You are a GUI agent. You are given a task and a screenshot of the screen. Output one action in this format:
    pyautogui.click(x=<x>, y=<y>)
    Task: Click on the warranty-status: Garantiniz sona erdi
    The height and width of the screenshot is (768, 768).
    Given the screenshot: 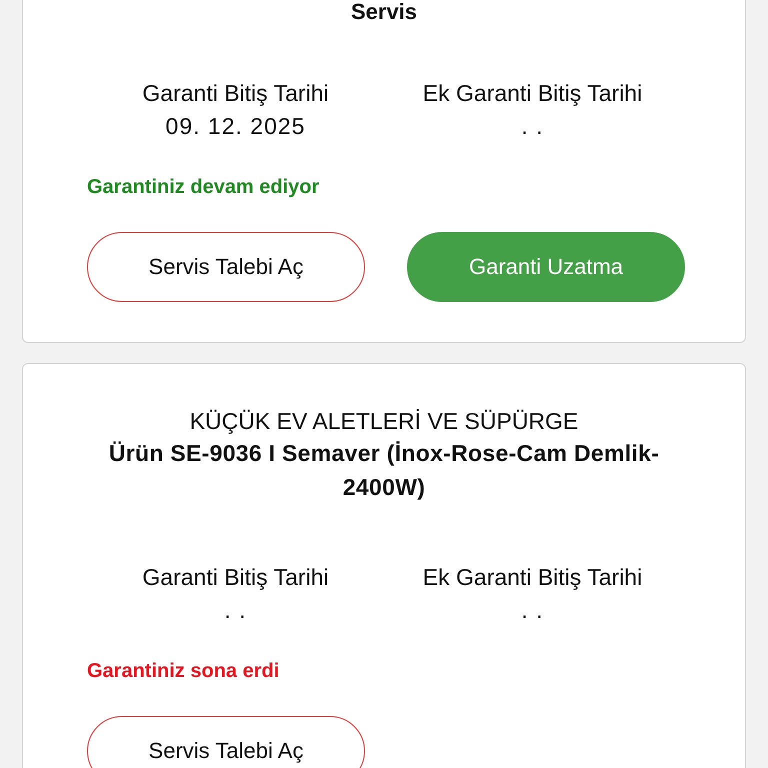 What is the action you would take?
    pyautogui.click(x=183, y=671)
    